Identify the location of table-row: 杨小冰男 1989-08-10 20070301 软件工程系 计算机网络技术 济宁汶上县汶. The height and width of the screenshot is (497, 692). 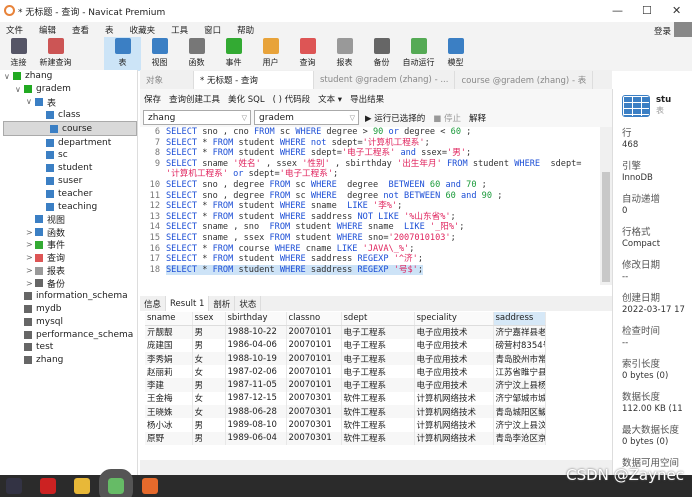
(345, 425).